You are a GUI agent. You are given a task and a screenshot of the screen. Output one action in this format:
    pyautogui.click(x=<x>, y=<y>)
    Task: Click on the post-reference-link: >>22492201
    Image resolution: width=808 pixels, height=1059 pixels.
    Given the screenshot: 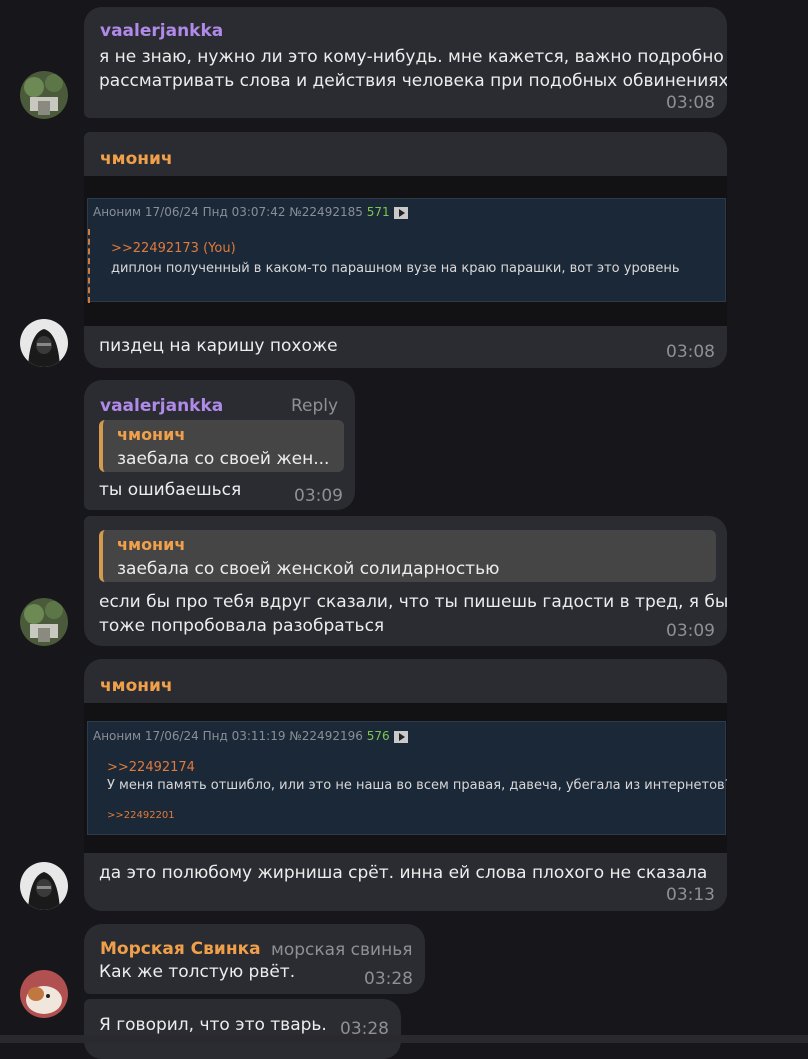 What is the action you would take?
    pyautogui.click(x=141, y=815)
    